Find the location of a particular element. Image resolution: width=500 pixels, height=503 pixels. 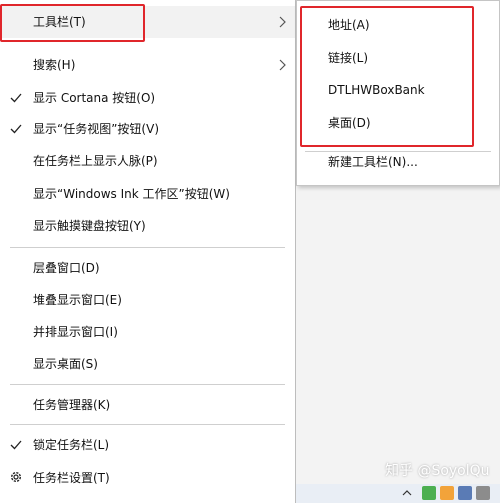

menu-item-lock-taskbar: 锁定任务栏(L) is located at coordinates (147, 445).